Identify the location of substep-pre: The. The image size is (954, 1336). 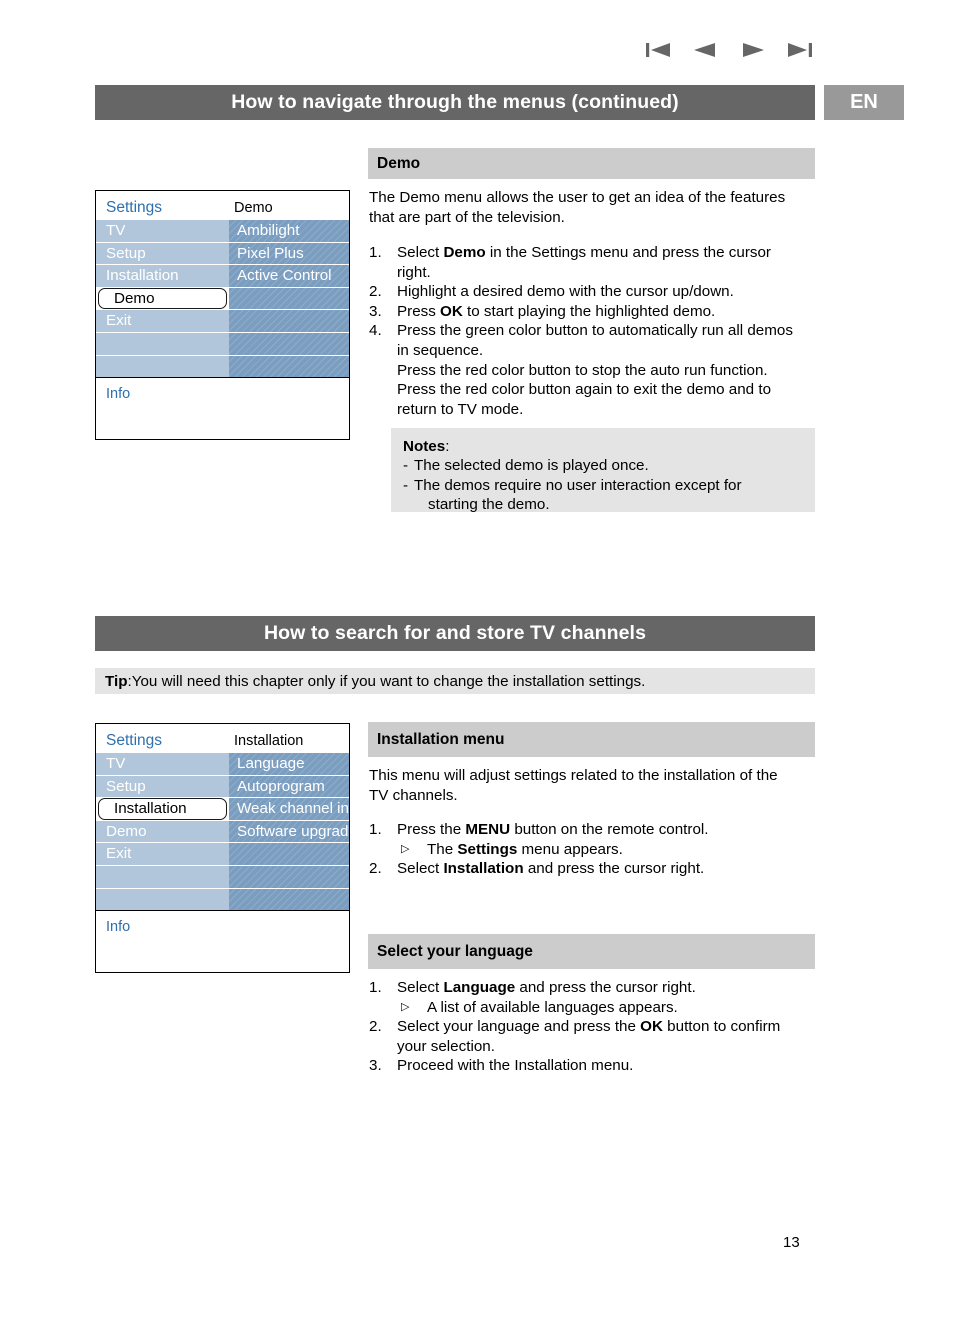
(442, 849).